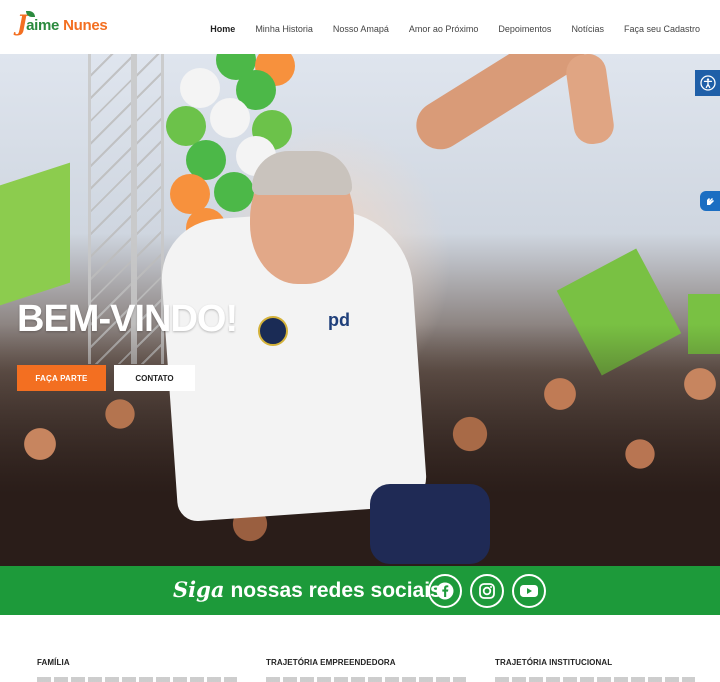  What do you see at coordinates (662, 29) in the screenshot?
I see `nav-faca-seu-cadastro: Faça seu Cadastro` at bounding box center [662, 29].